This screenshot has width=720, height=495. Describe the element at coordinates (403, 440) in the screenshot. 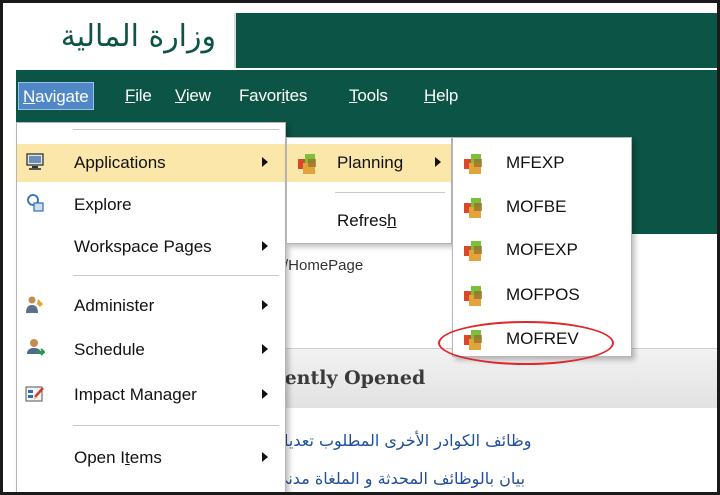

I see `recent-link: وظائف الكوادر الأخرى المطلوب تعديله` at that location.